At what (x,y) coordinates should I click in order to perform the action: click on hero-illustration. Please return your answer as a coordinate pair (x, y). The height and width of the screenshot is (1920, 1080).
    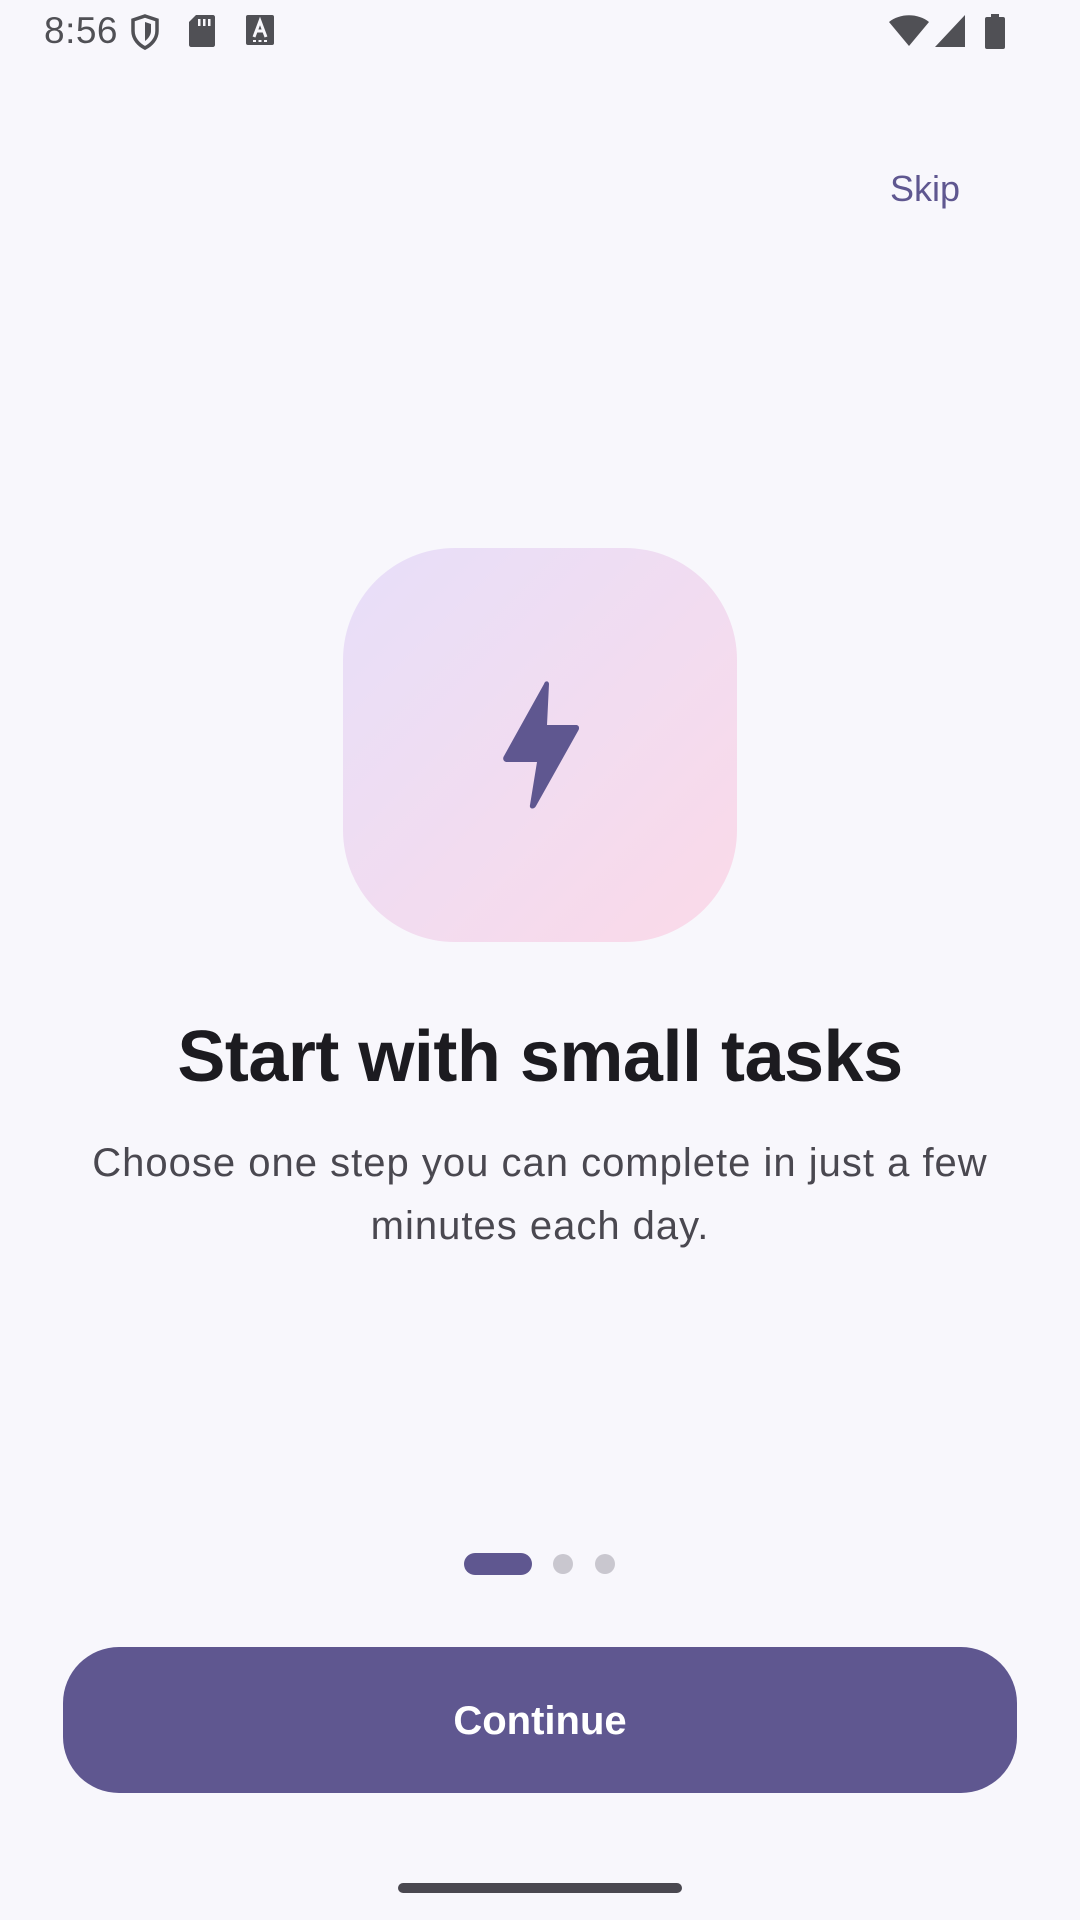
    Looking at the image, I should click on (540, 745).